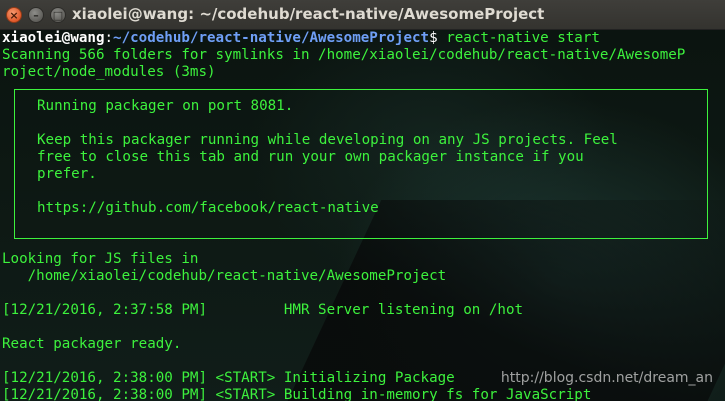 The height and width of the screenshot is (401, 725). What do you see at coordinates (14, 15) in the screenshot?
I see `close-icon: ×` at bounding box center [14, 15].